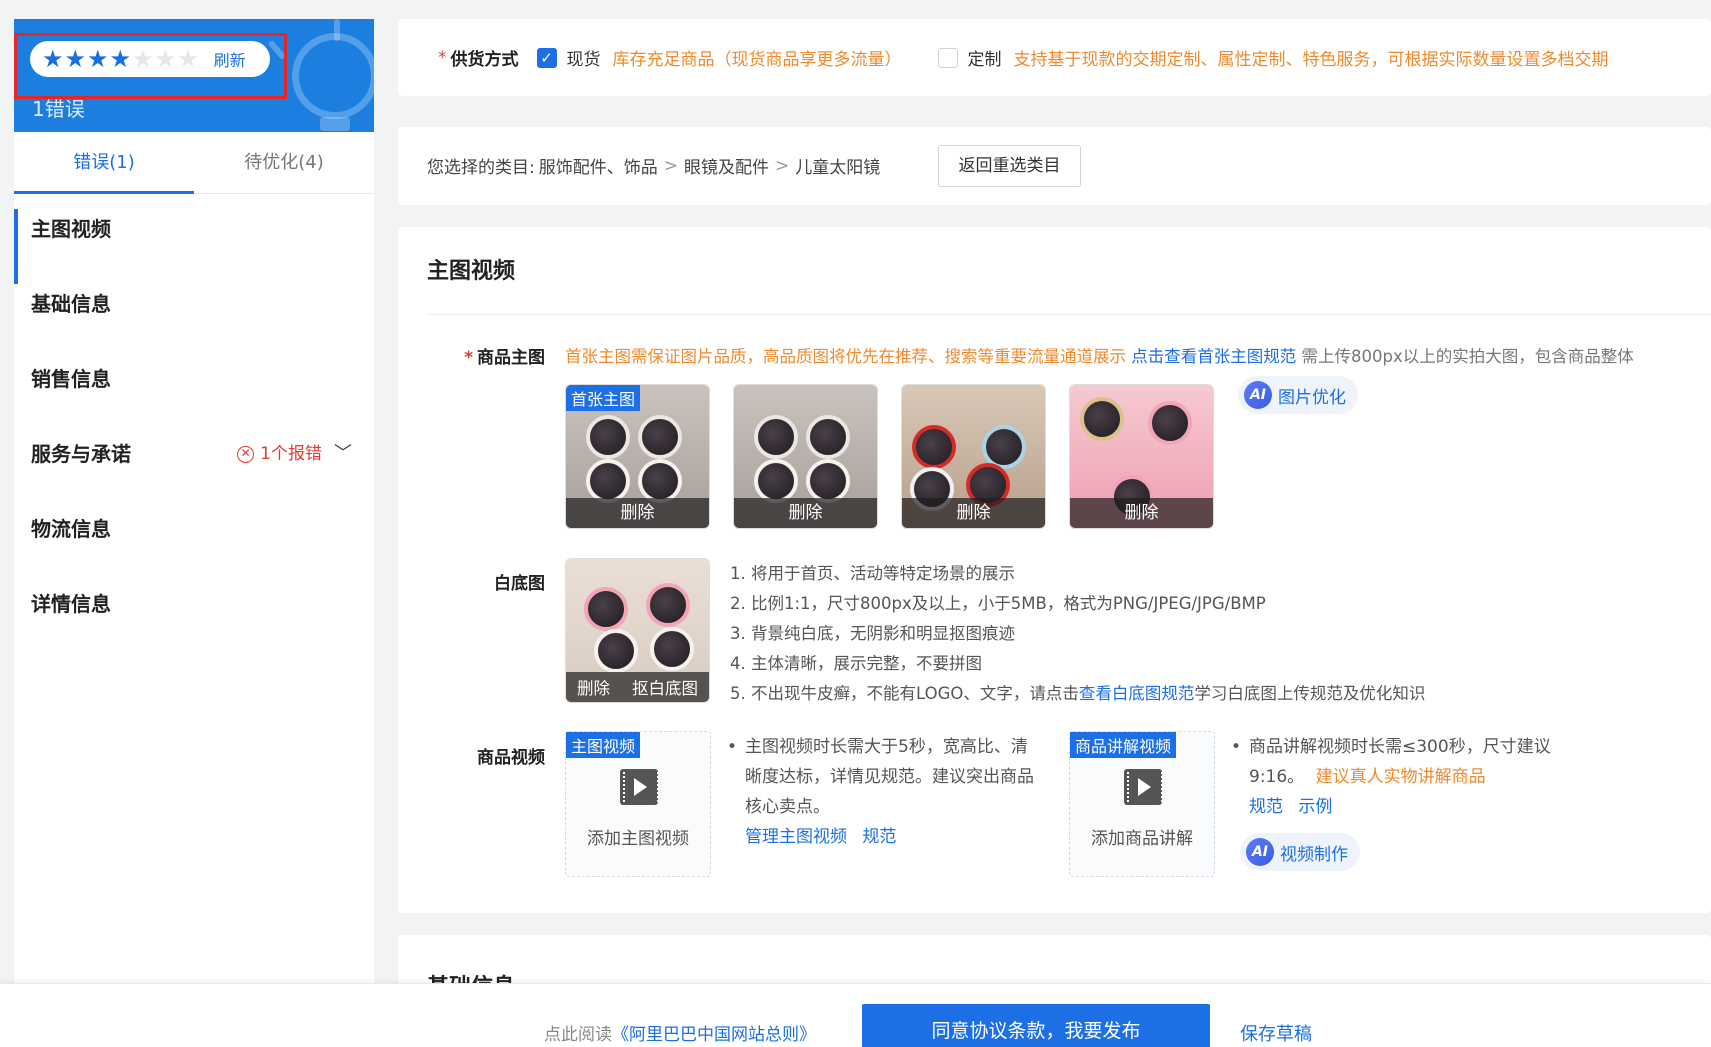  Describe the element at coordinates (194, 246) in the screenshot. I see `nav-item-main-media: 主图视频` at that location.